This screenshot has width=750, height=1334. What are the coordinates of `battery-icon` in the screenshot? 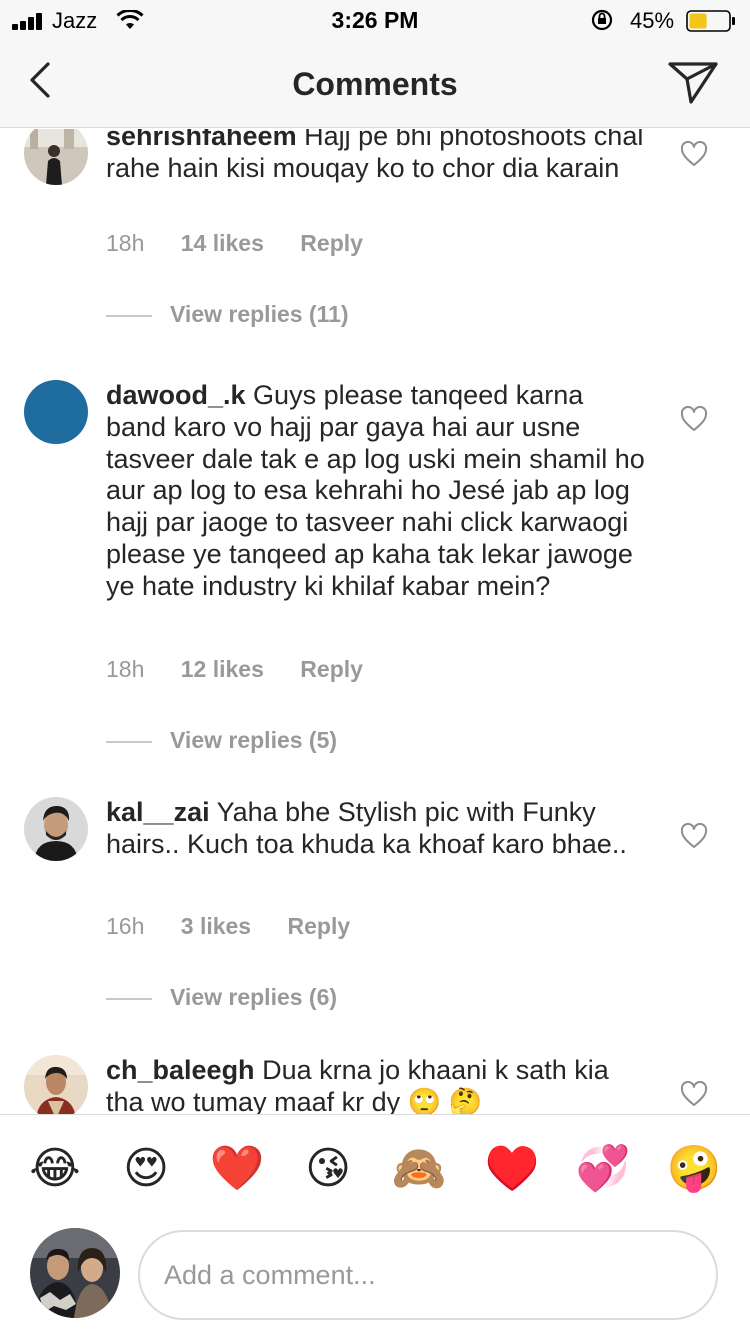 It's located at (710, 21).